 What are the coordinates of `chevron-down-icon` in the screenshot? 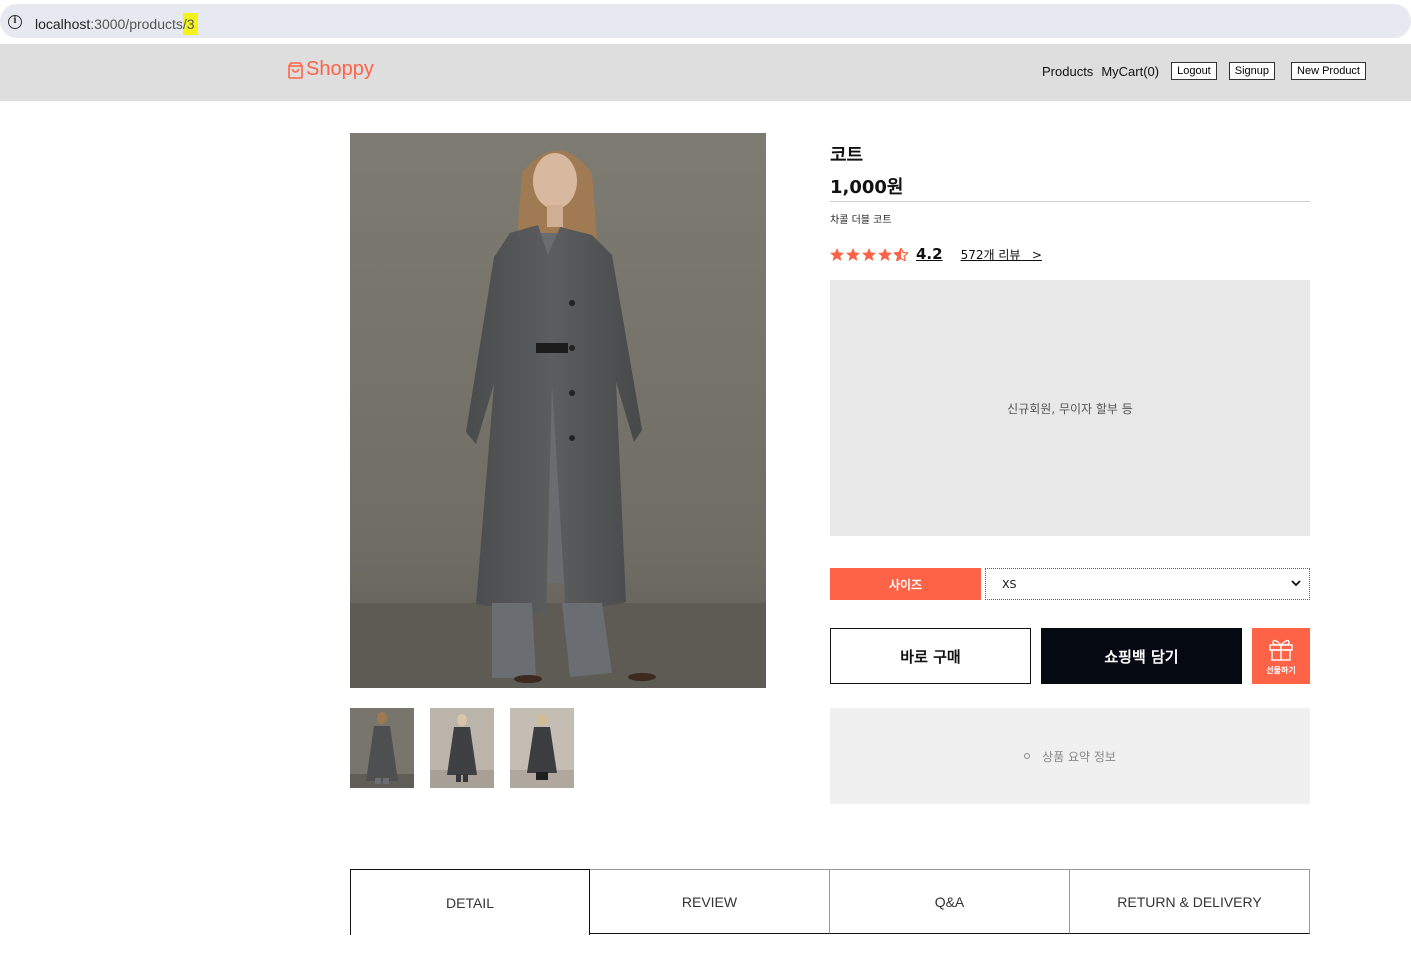 It's located at (1296, 583).